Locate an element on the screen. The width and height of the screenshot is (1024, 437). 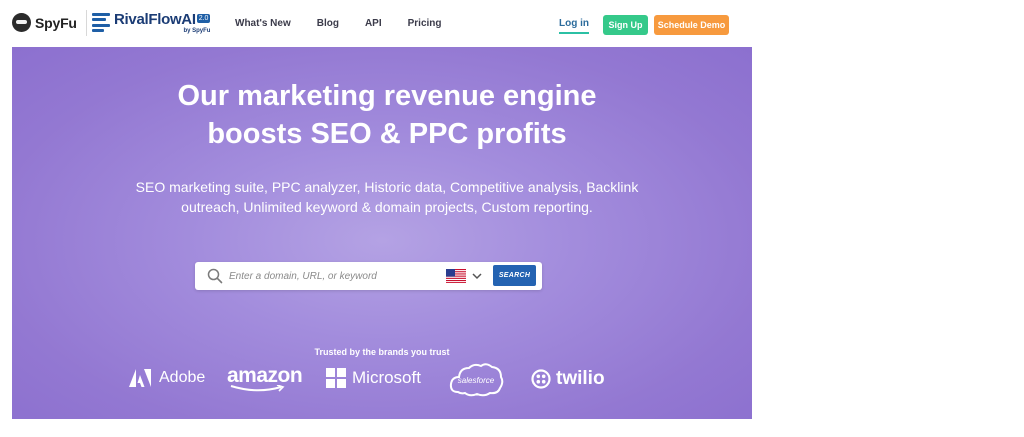
chevron-down-icon is located at coordinates (477, 276).